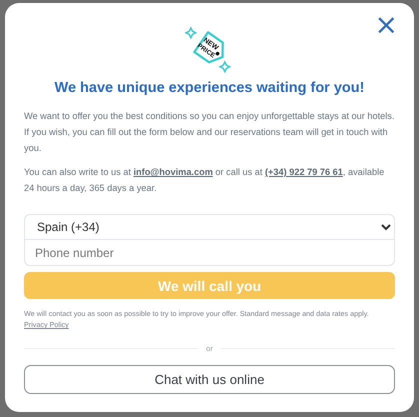 This screenshot has width=419, height=417. What do you see at coordinates (205, 180) in the screenshot?
I see `contact-paragraph: You can also write to us at info@hovima.com or call us at (+34) 922 79 76 61, available 24 hours a day, 365 days a year.` at bounding box center [205, 180].